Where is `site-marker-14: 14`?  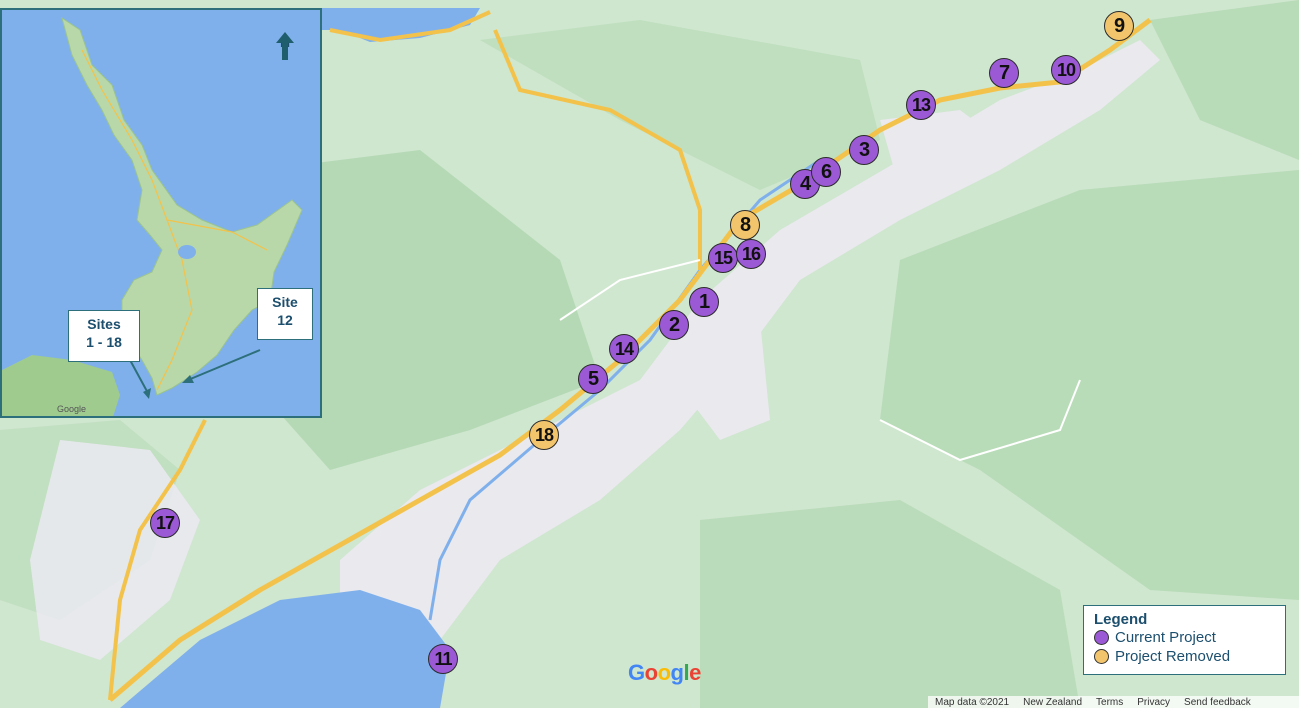
site-marker-14: 14 is located at coordinates (624, 349).